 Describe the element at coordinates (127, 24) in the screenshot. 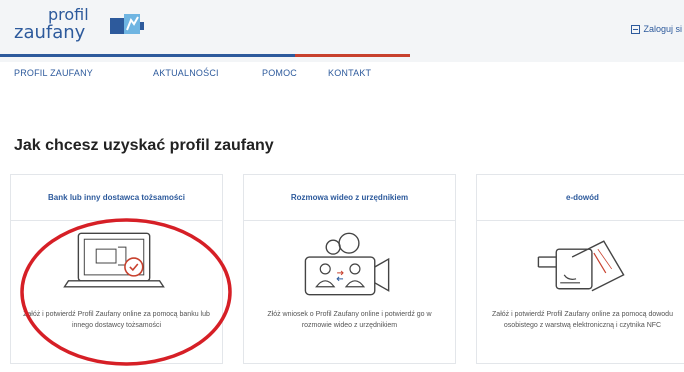

I see `logo-badge-icon` at that location.